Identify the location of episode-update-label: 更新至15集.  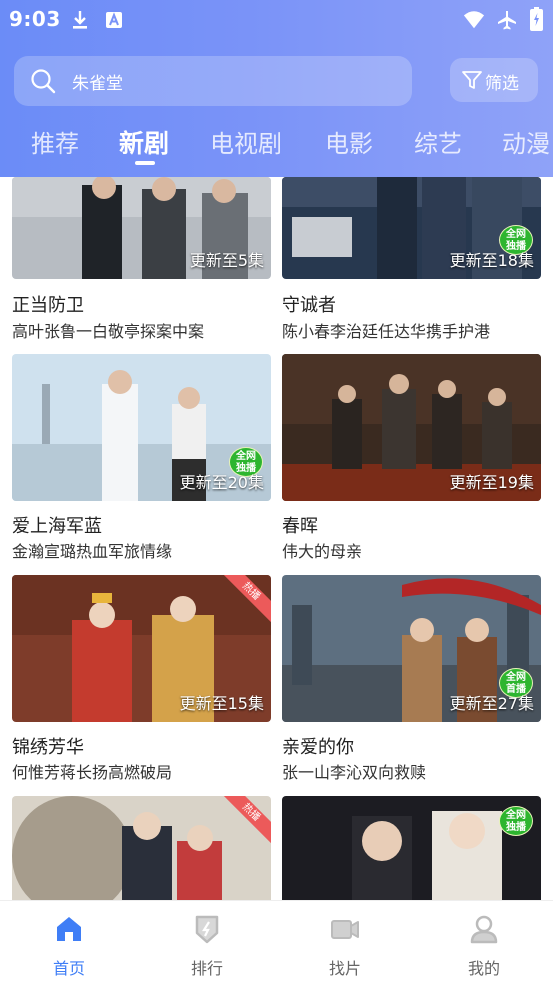
(221, 703).